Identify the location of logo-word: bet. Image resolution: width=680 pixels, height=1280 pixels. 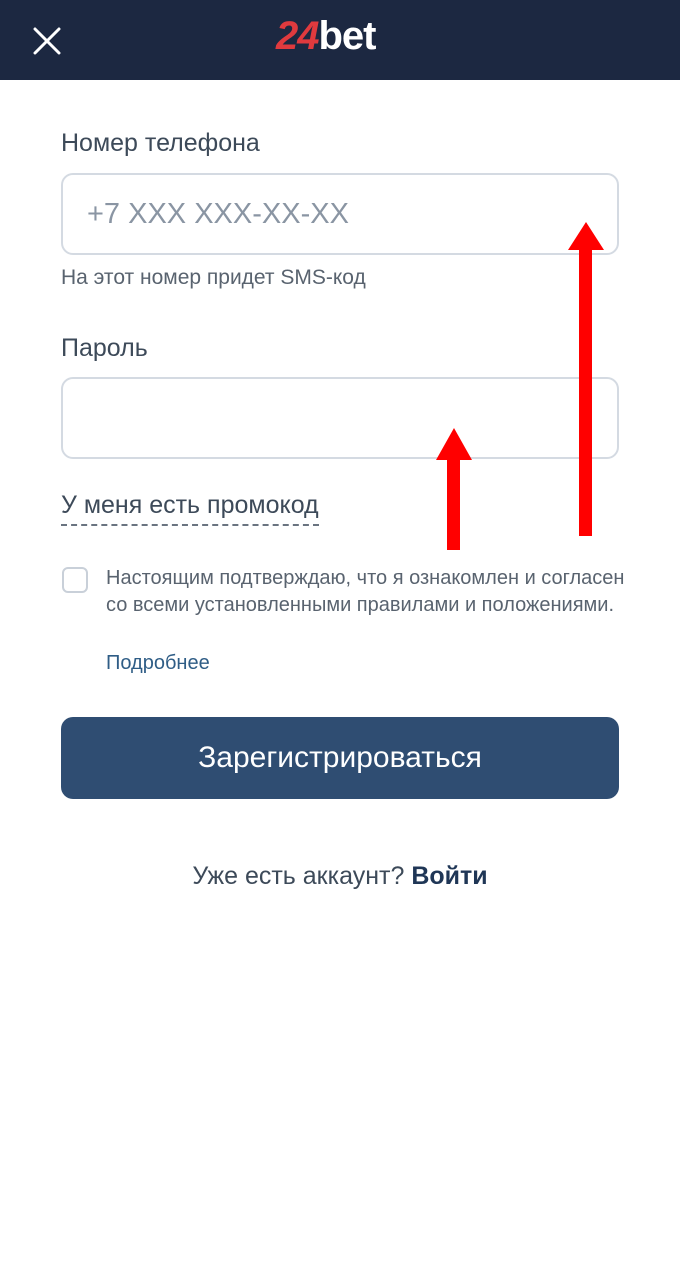
(347, 36).